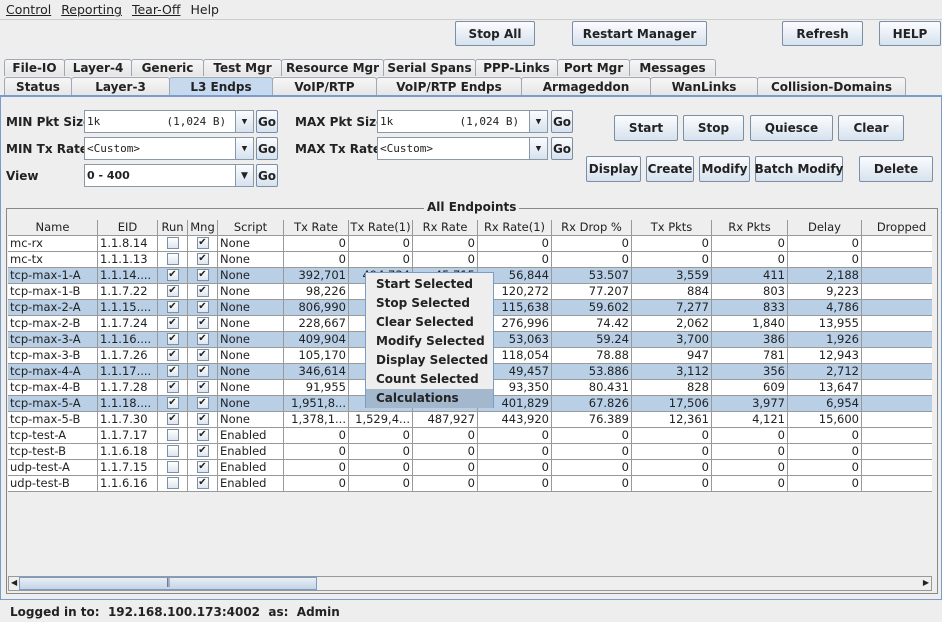 This screenshot has height=622, width=942. Describe the element at coordinates (156, 9) in the screenshot. I see `menu-tear-off: Tear-Off` at that location.